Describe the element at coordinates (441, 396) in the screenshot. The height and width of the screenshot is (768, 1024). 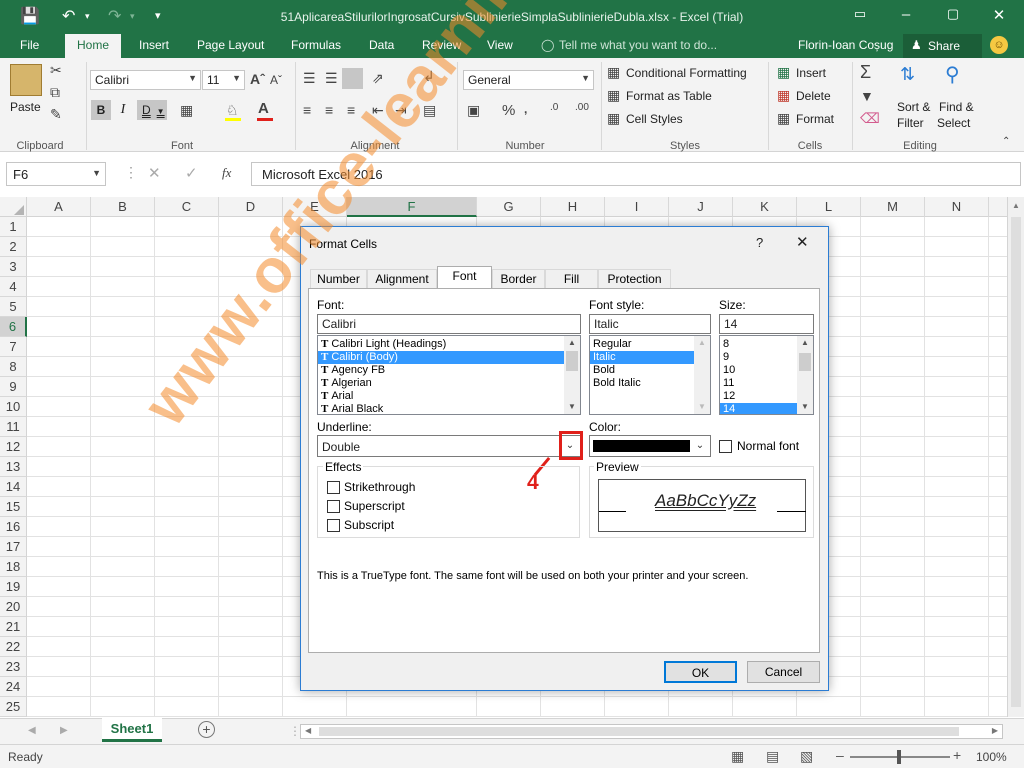
I see `font-list-item: T Arial` at that location.